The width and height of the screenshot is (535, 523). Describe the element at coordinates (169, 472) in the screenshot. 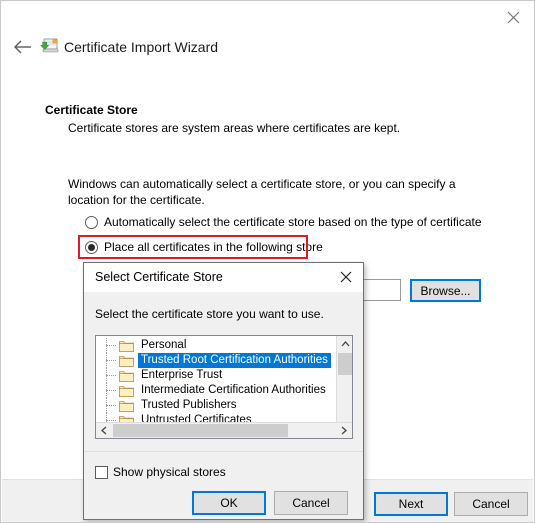

I see `show-physical-stores-label: Show physical stores` at that location.